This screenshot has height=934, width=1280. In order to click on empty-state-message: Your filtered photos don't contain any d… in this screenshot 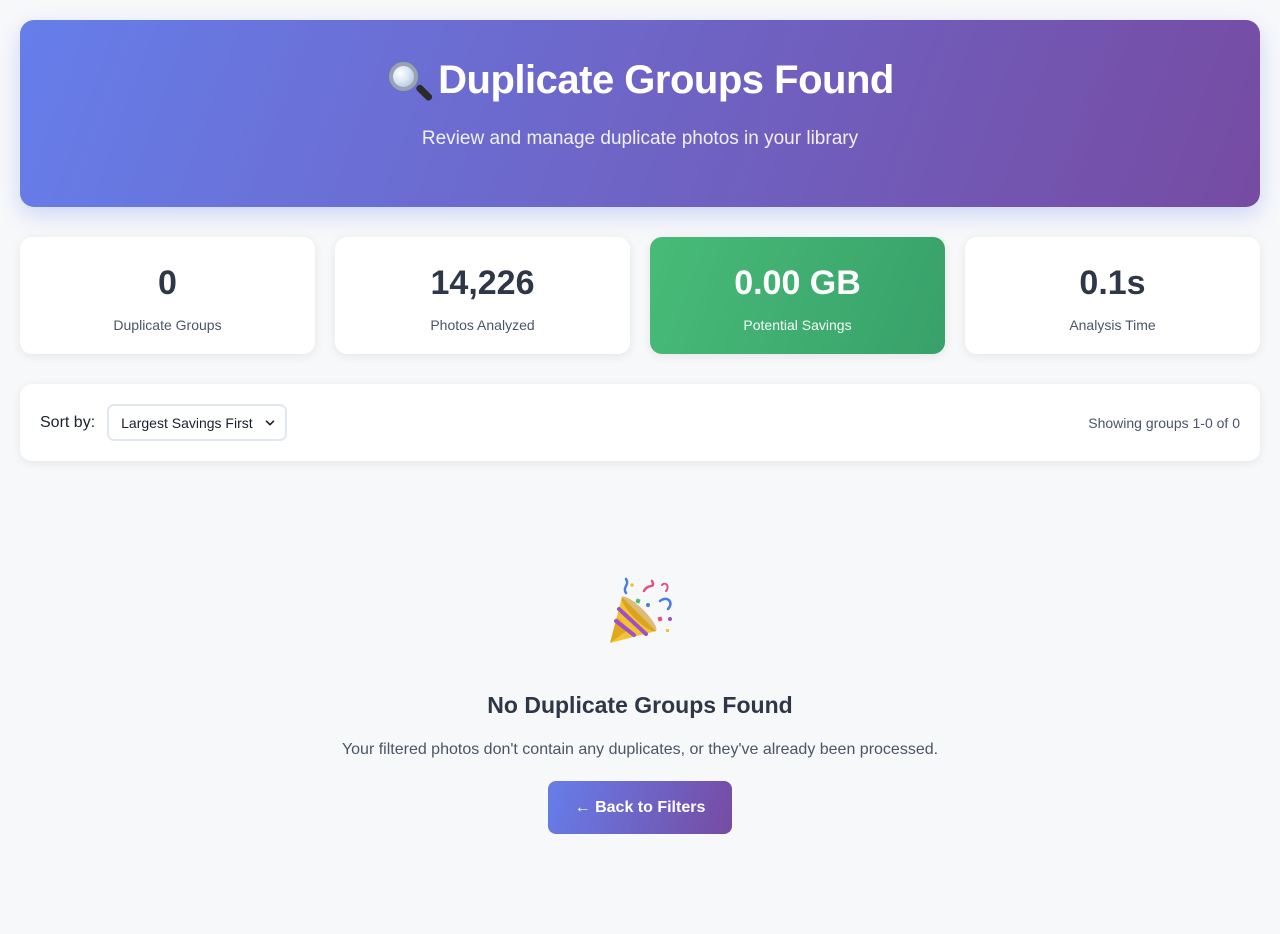, I will do `click(640, 749)`.